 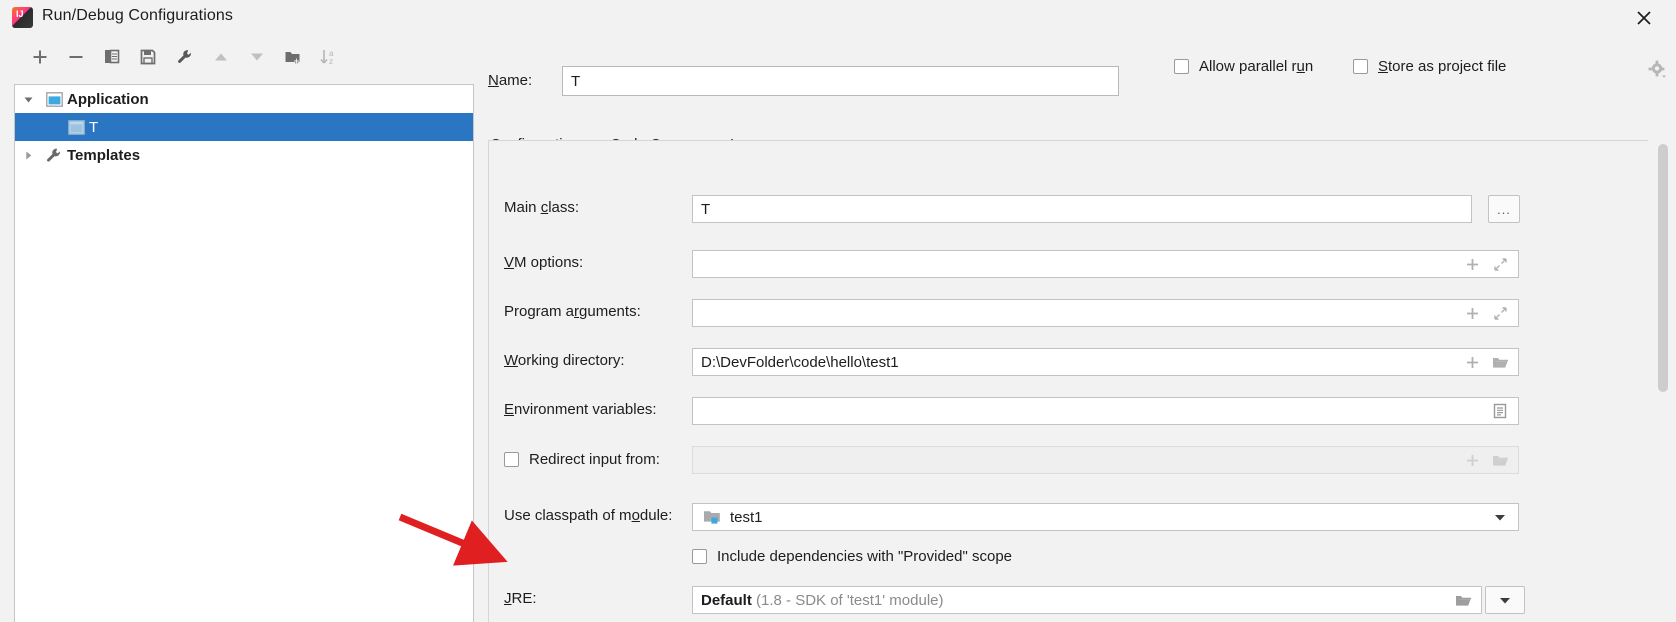 I want to click on jre-label: JRE:, so click(x=520, y=598).